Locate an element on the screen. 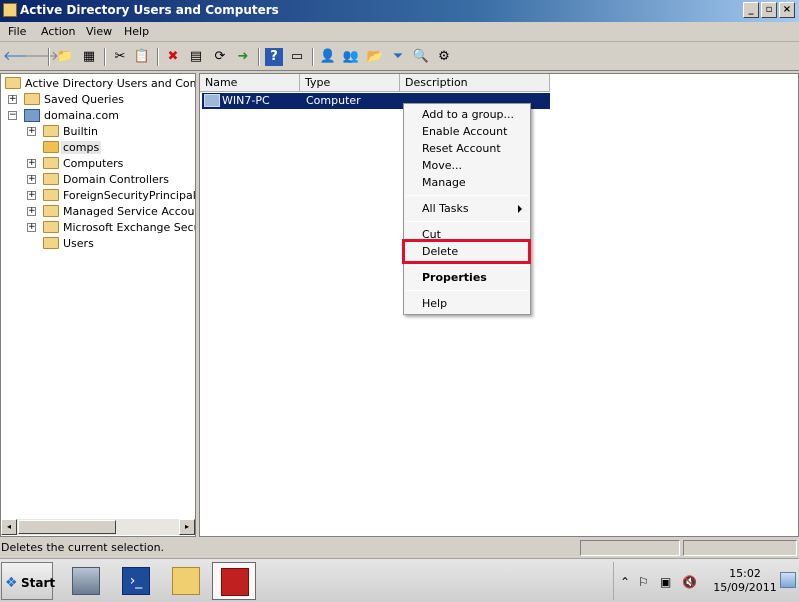 The height and width of the screenshot is (602, 799). close-button: × is located at coordinates (787, 10).